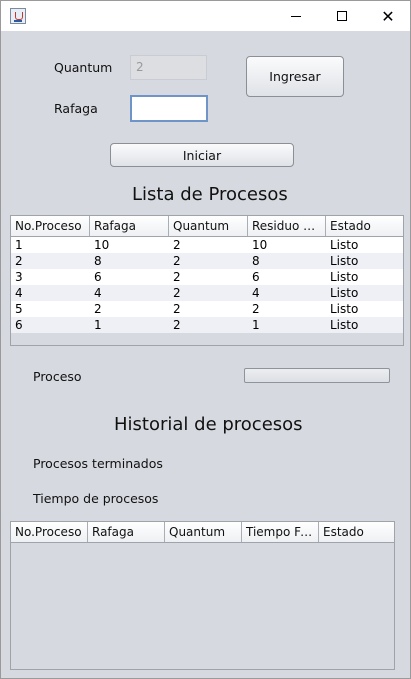 The height and width of the screenshot is (679, 411). What do you see at coordinates (168, 67) in the screenshot?
I see `quantum-field: 2` at bounding box center [168, 67].